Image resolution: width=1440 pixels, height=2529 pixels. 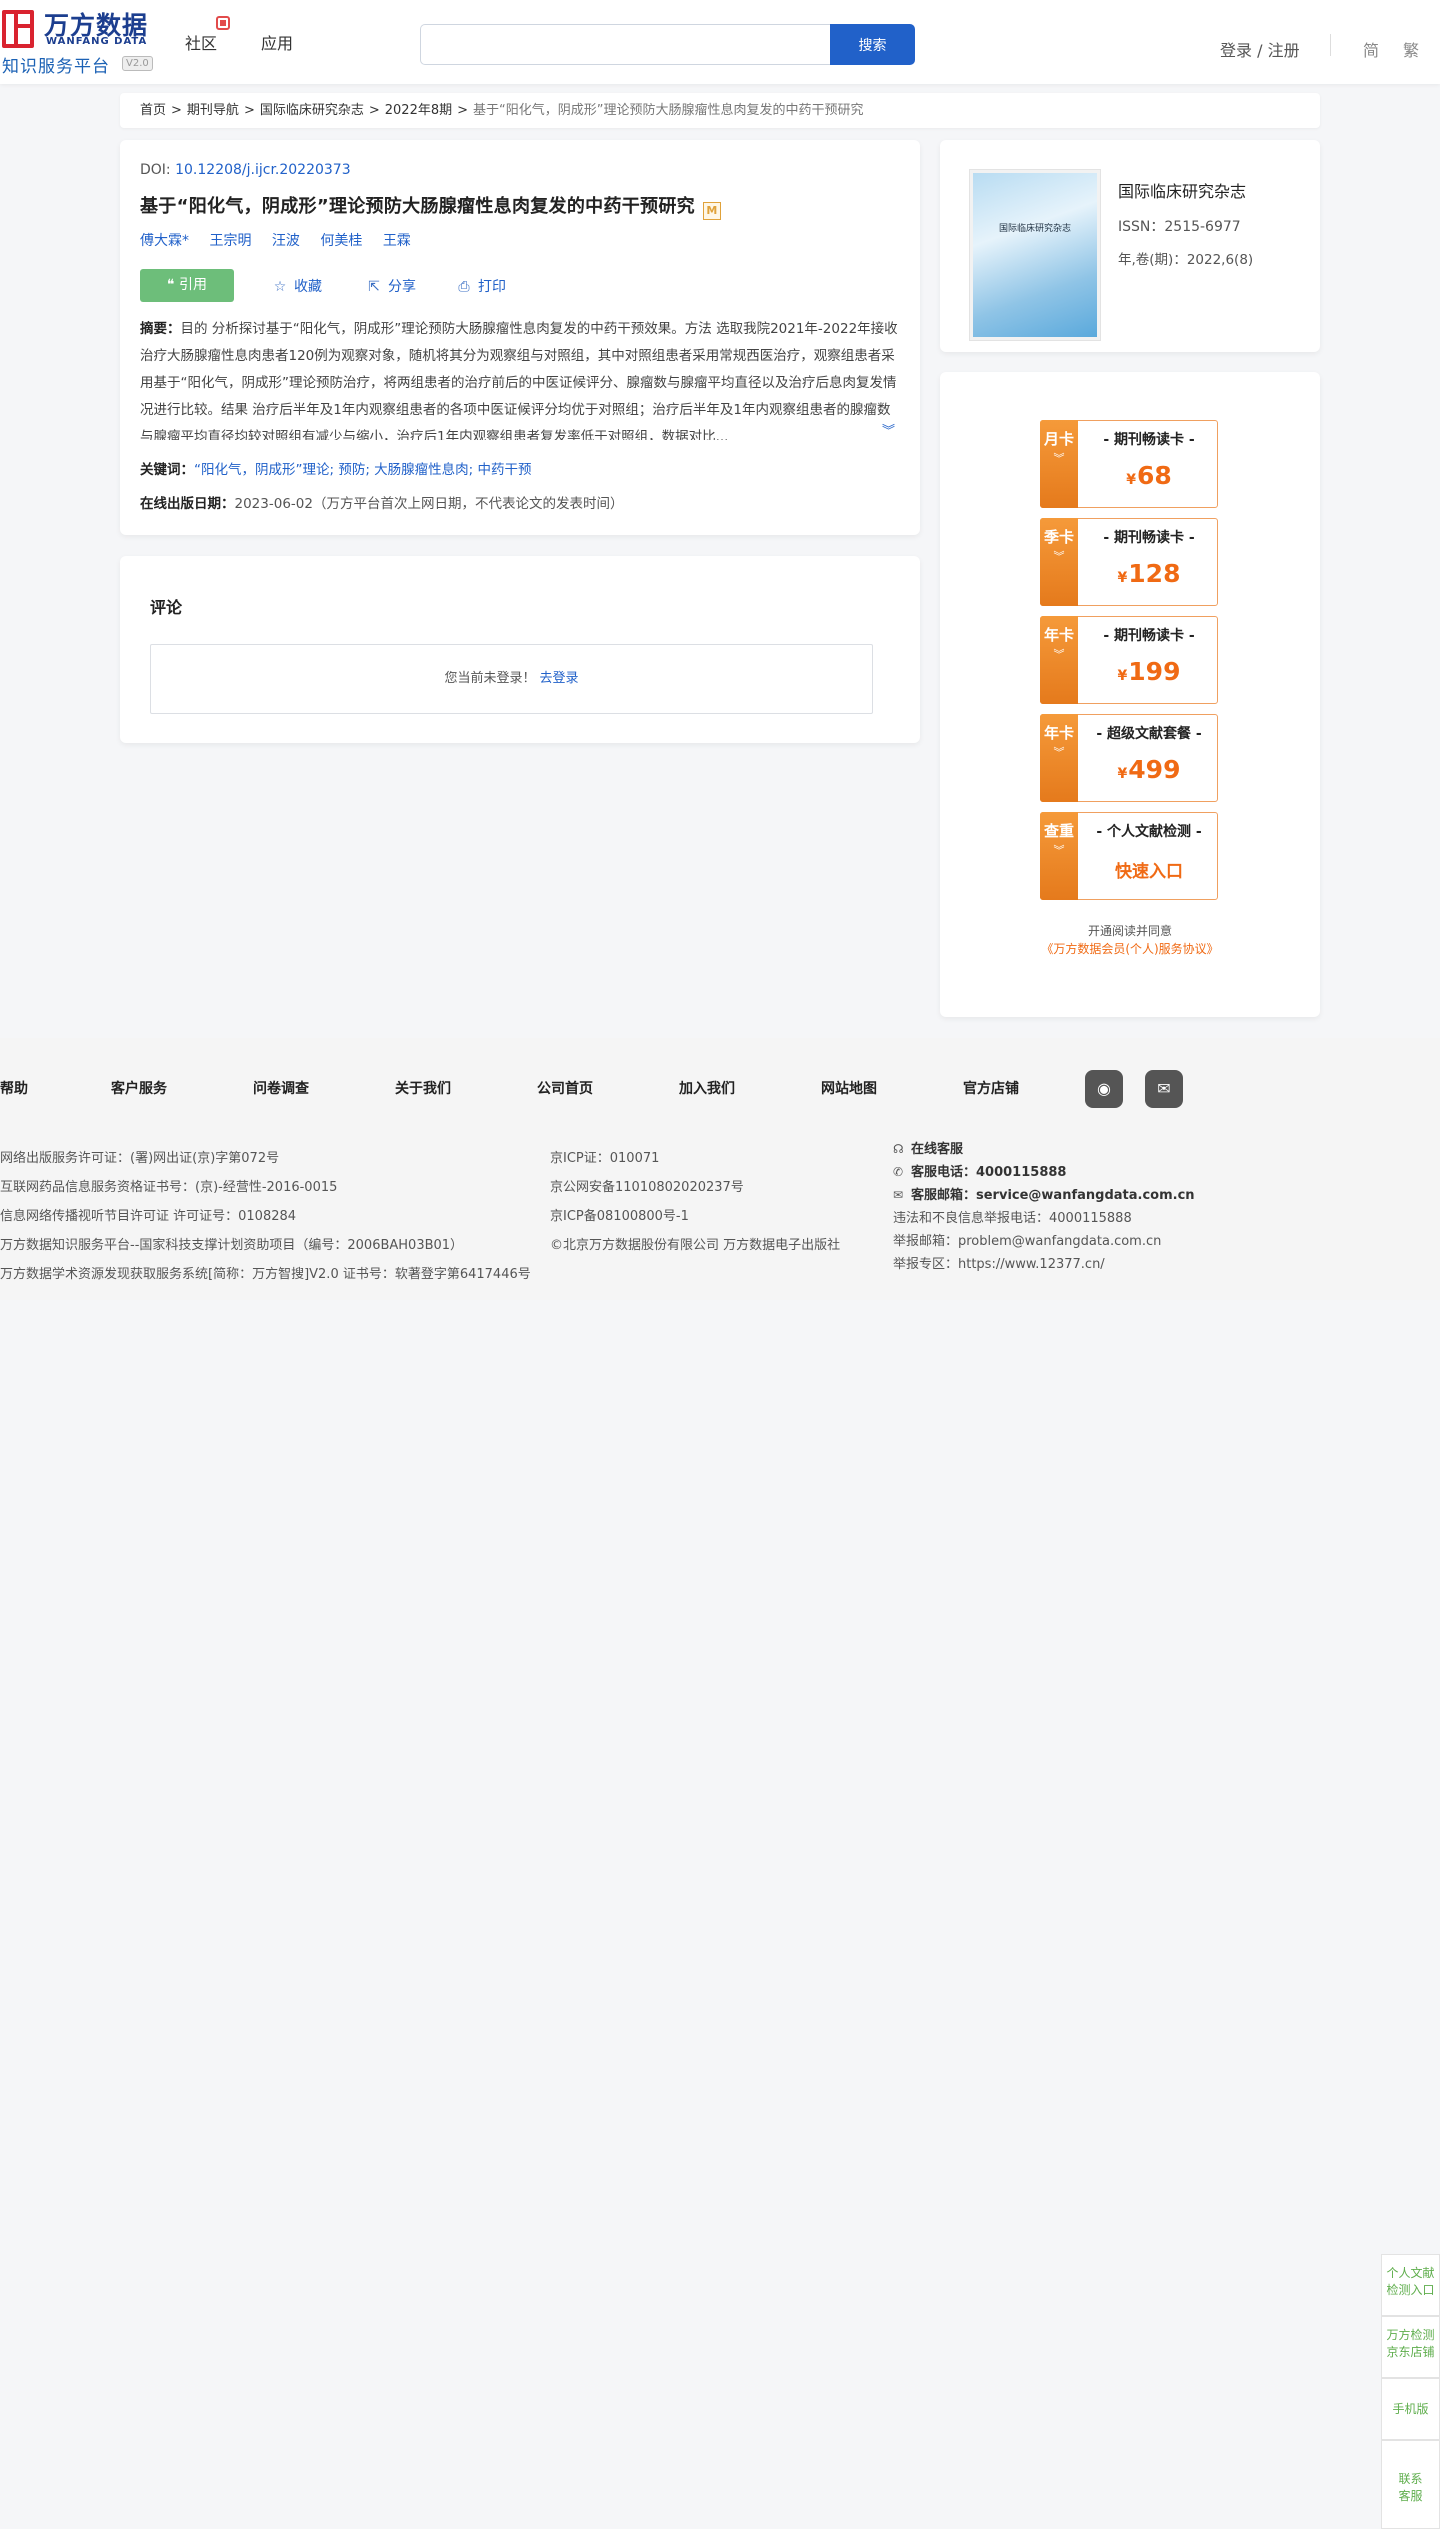 What do you see at coordinates (711, 211) in the screenshot?
I see `medline-badge-icon: M` at bounding box center [711, 211].